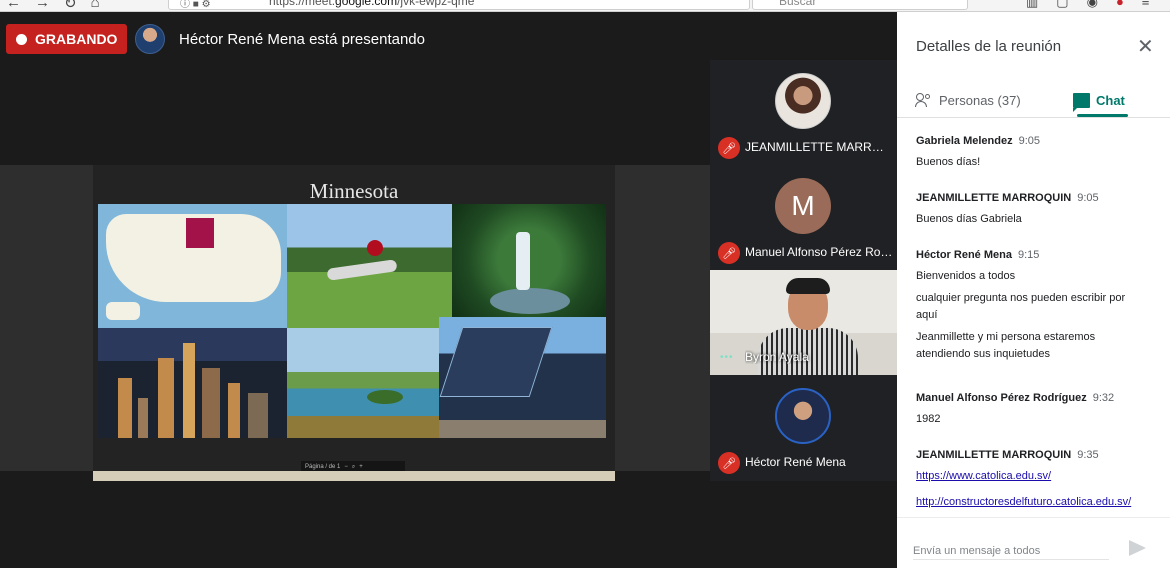 The width and height of the screenshot is (1170, 568). I want to click on back-icon: ←, so click(13, 5).